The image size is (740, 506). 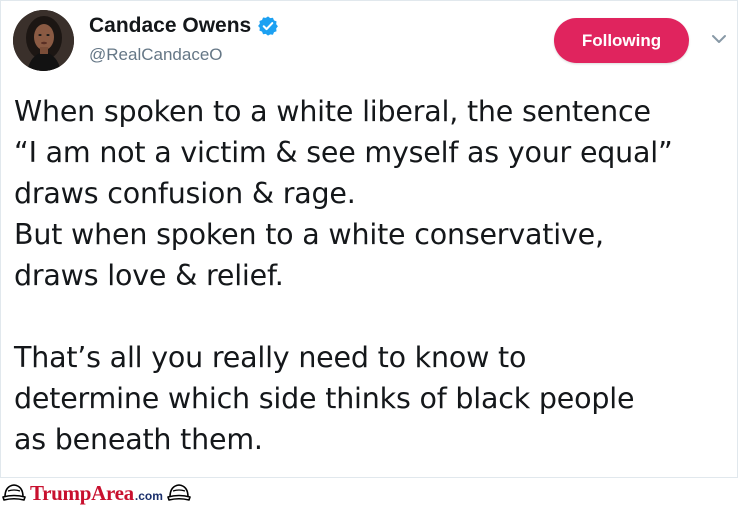 I want to click on paragraph-break, so click(x=374, y=316).